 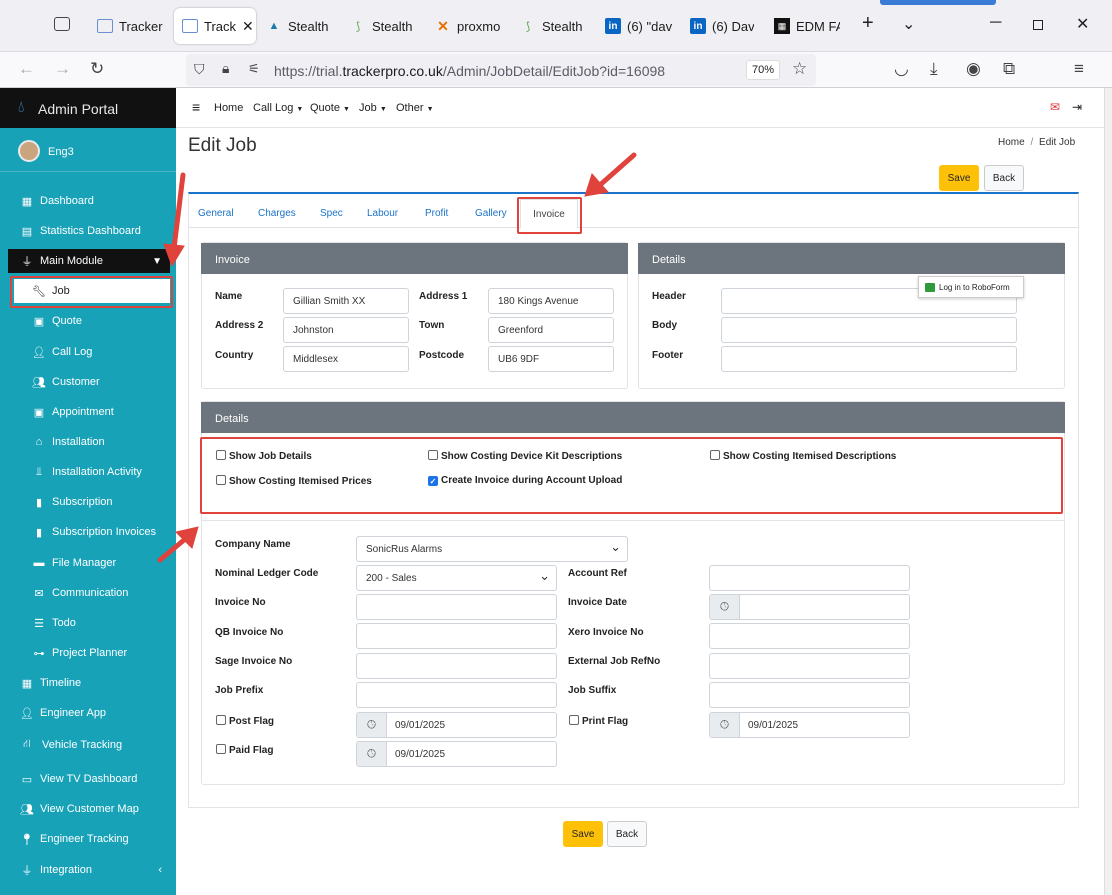 What do you see at coordinates (89, 261) in the screenshot?
I see `sidebar-item-main-module: ⏚ Main Module ▼` at bounding box center [89, 261].